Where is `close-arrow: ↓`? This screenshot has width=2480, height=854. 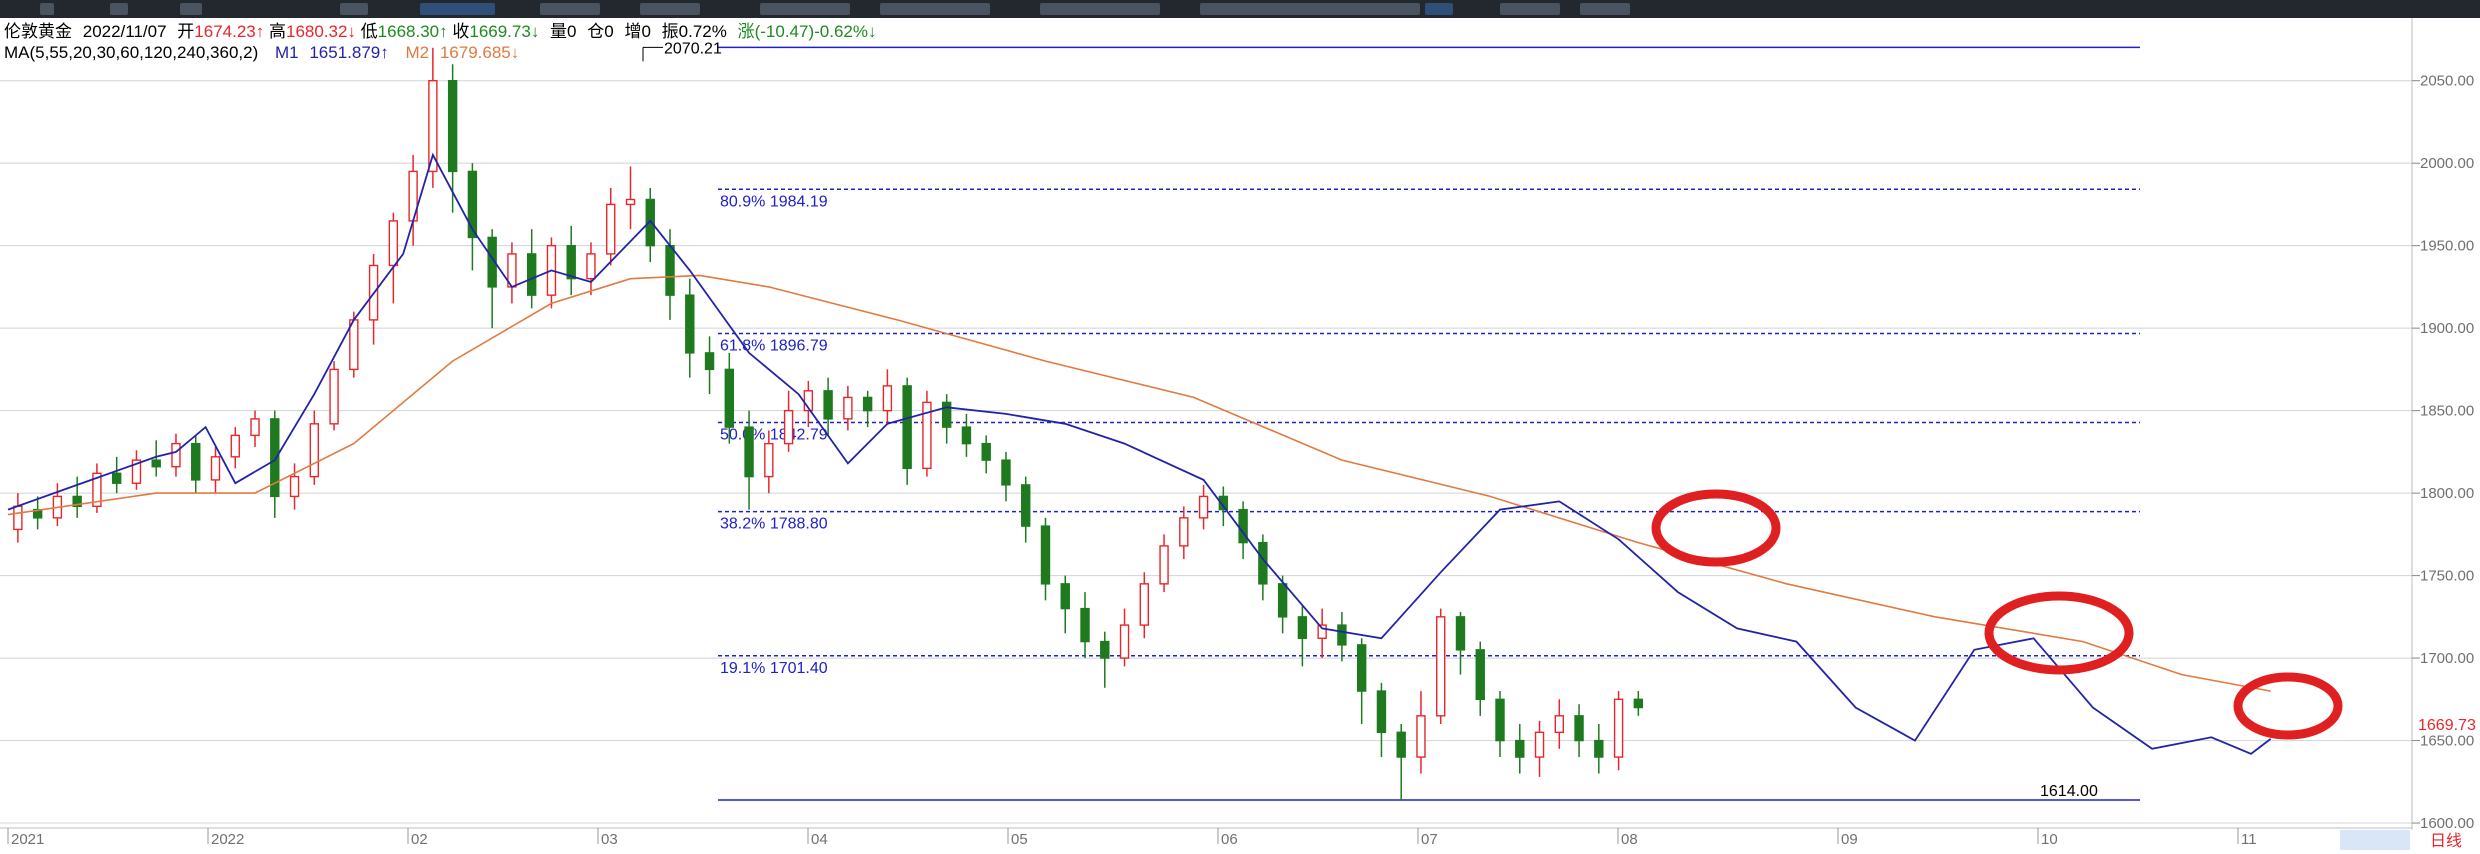
close-arrow: ↓ is located at coordinates (535, 31).